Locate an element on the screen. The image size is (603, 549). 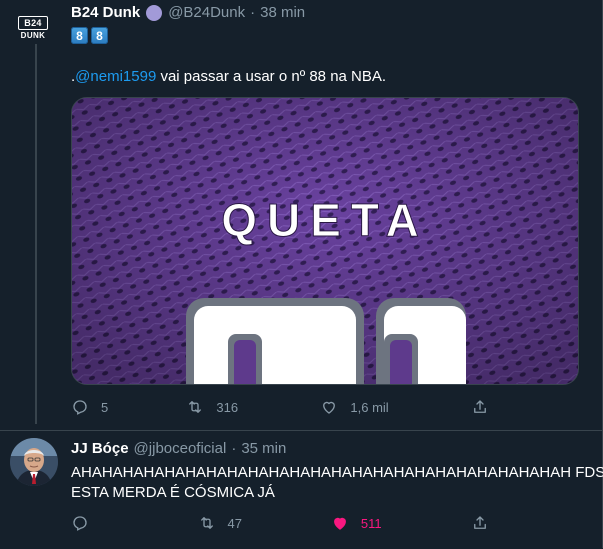
retweet-button: 316 is located at coordinates (253, 407).